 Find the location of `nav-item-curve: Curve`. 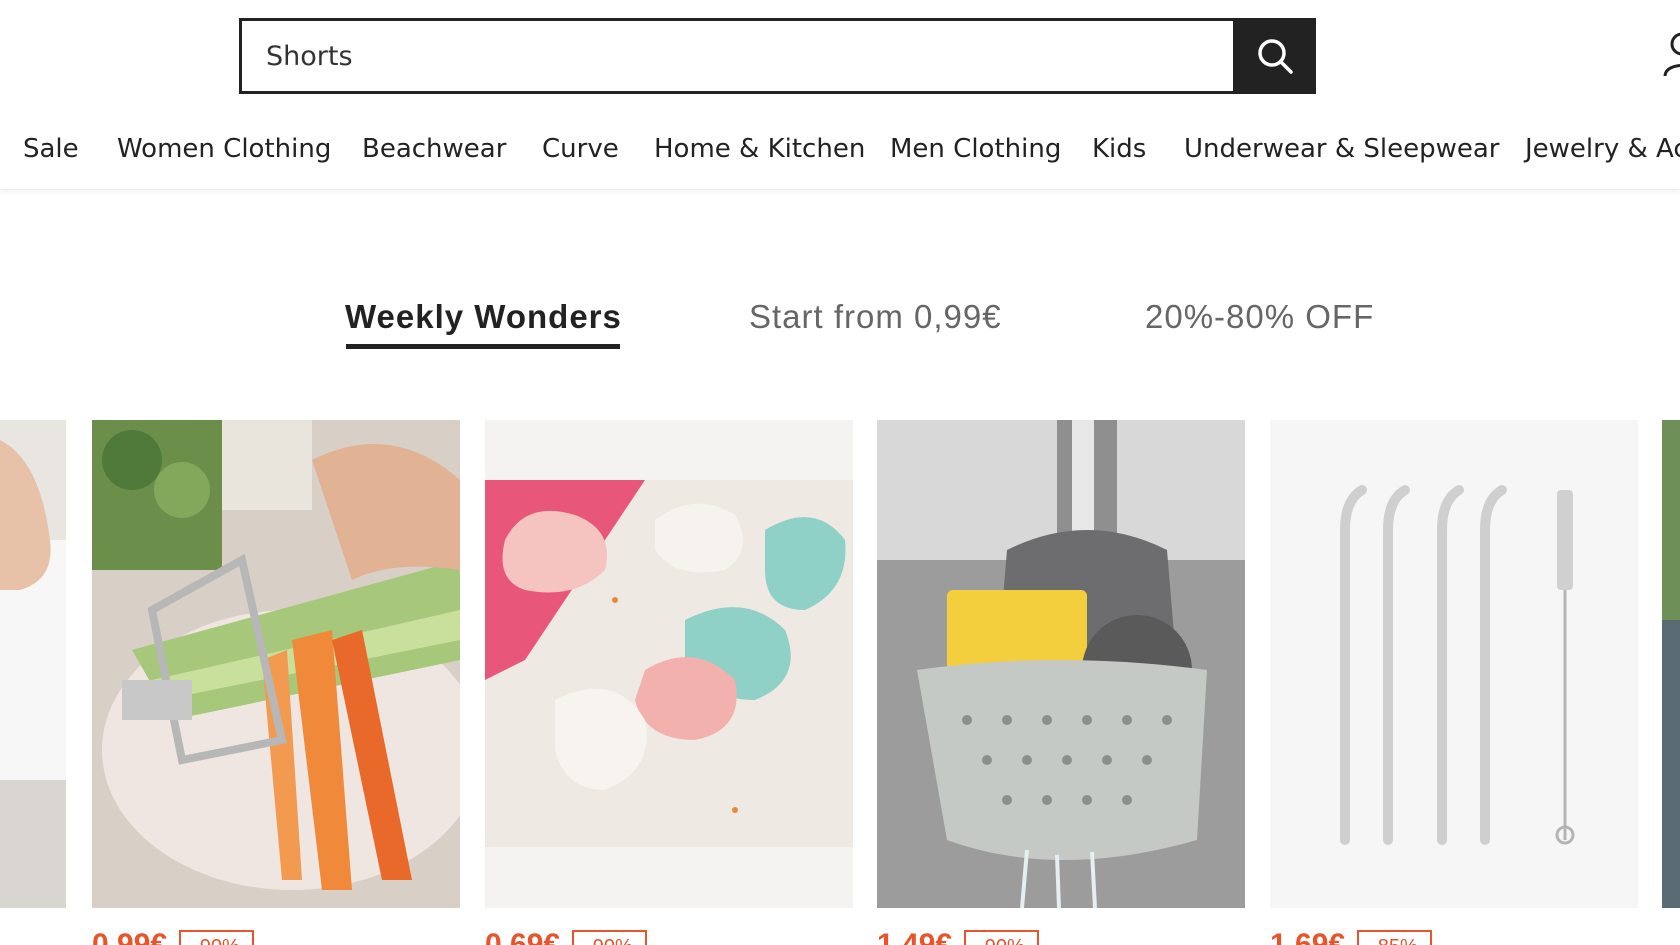

nav-item-curve: Curve is located at coordinates (580, 149).